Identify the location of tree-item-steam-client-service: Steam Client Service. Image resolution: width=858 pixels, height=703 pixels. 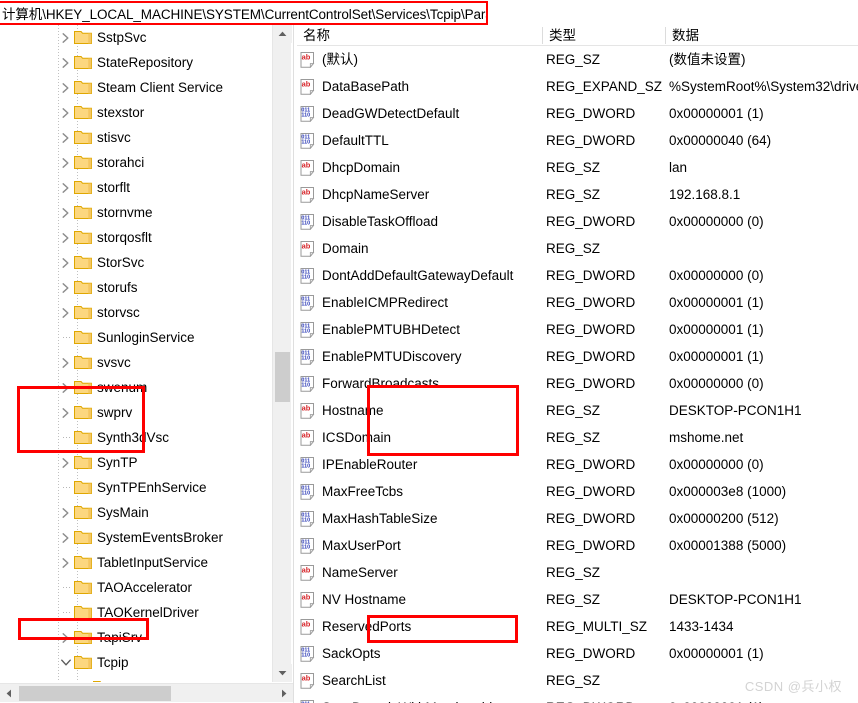
(136, 87).